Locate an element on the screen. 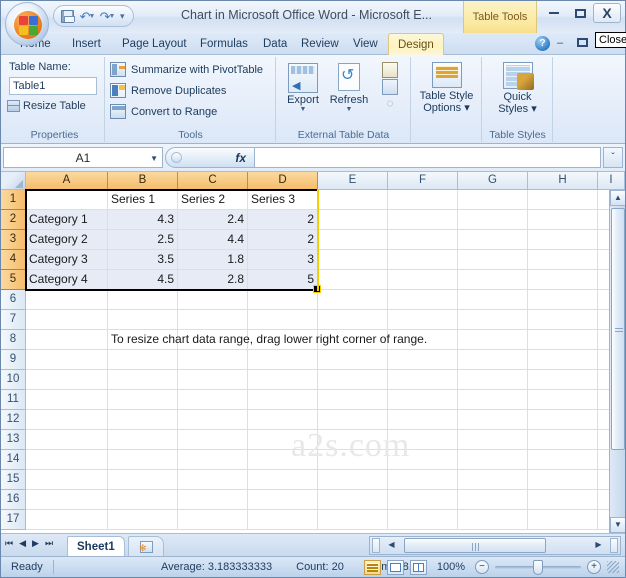 The height and width of the screenshot is (578, 626). cell-A14 is located at coordinates (67, 460).